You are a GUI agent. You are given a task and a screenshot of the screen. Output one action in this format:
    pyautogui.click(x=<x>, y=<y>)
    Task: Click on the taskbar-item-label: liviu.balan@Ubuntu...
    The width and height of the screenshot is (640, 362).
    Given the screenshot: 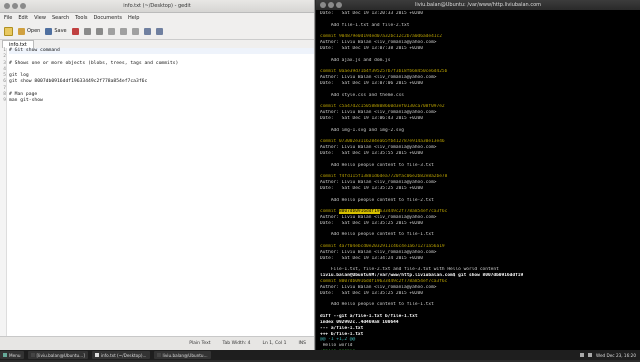 What is the action you would take?
    pyautogui.click(x=185, y=355)
    